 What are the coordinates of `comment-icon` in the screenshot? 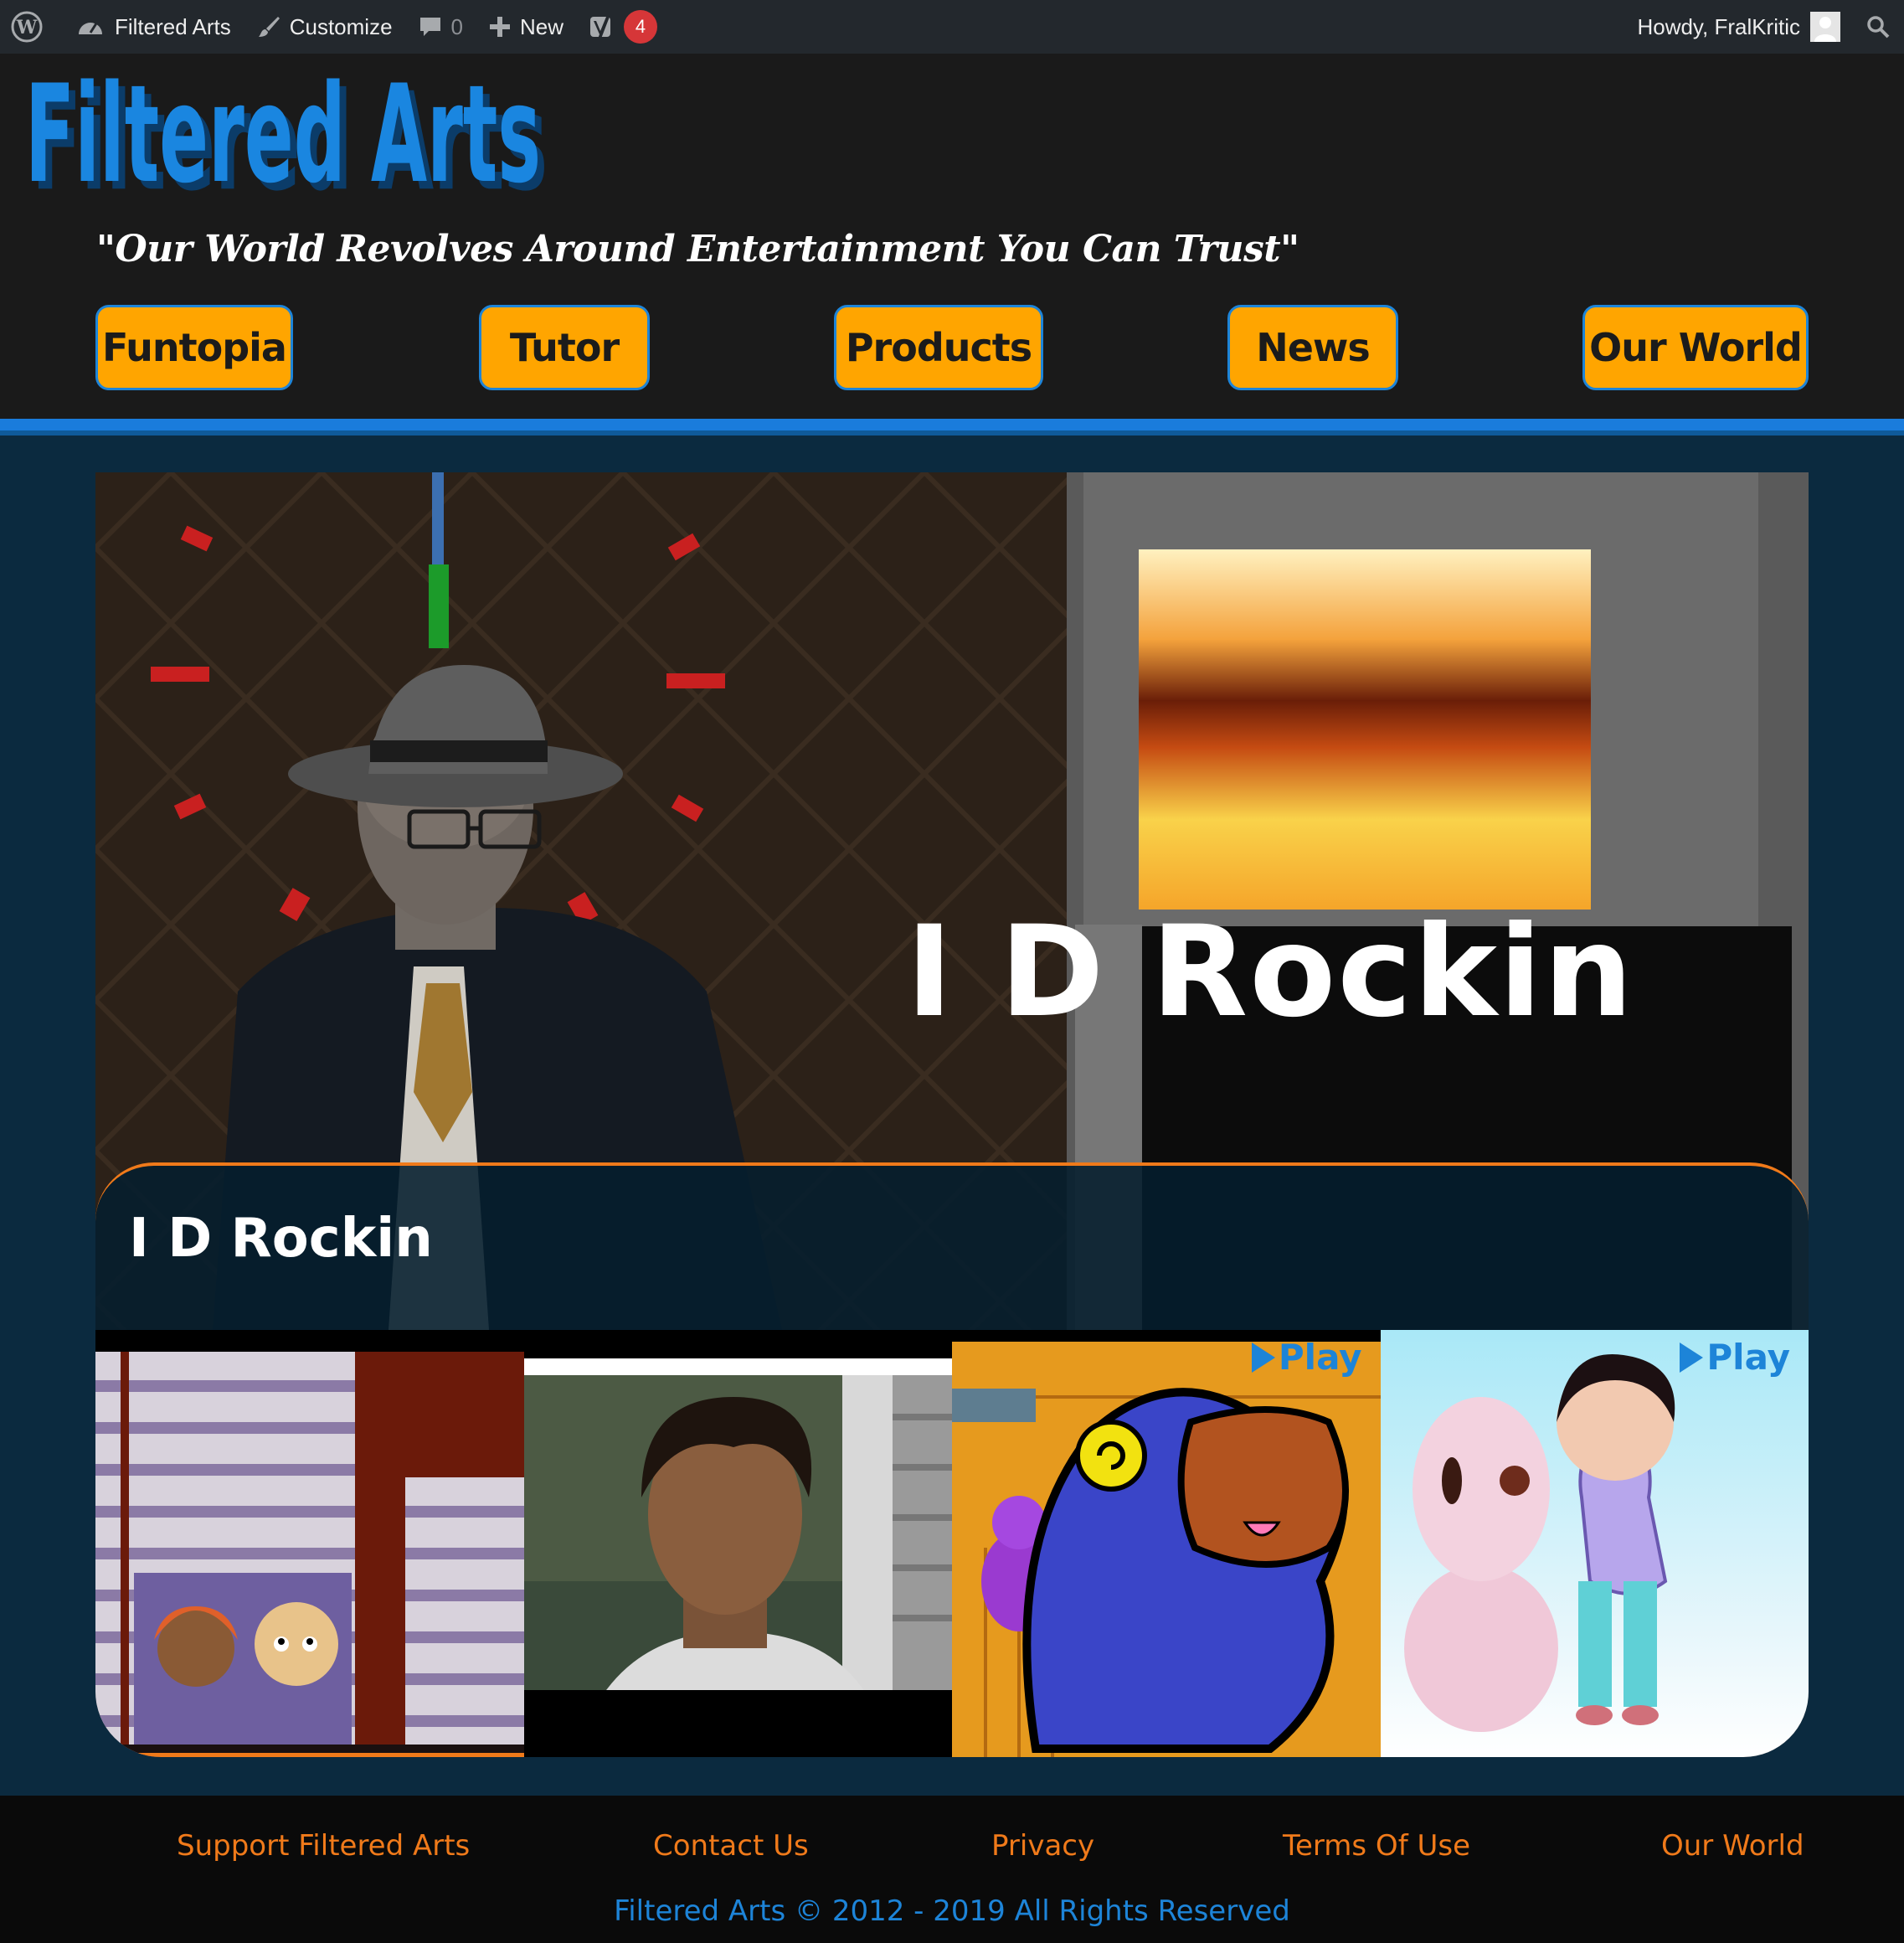 It's located at (431, 26).